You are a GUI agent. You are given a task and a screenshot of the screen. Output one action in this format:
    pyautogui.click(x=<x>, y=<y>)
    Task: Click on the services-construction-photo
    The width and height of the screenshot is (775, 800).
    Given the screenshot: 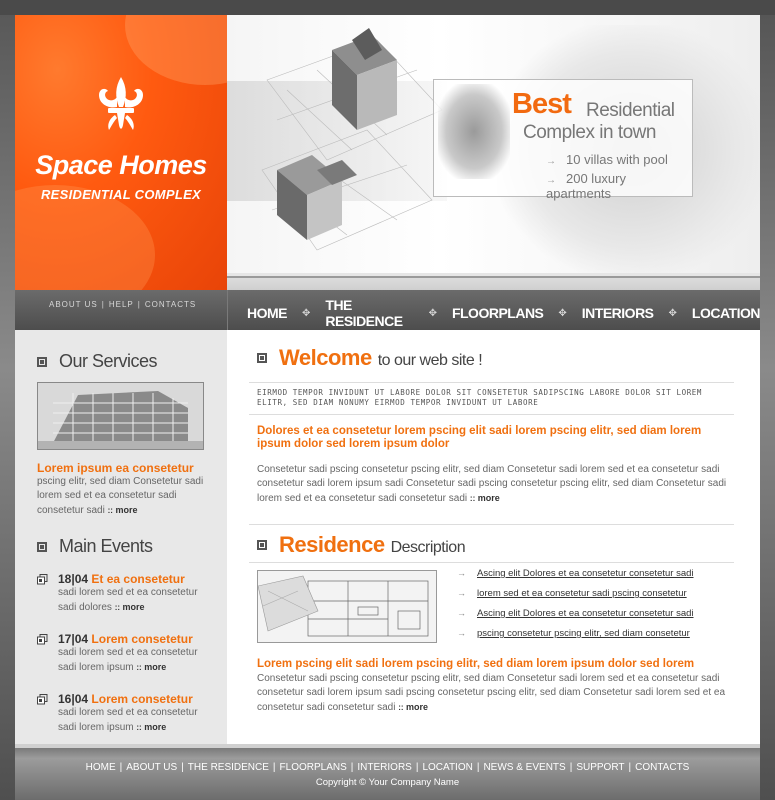 What is the action you would take?
    pyautogui.click(x=120, y=416)
    